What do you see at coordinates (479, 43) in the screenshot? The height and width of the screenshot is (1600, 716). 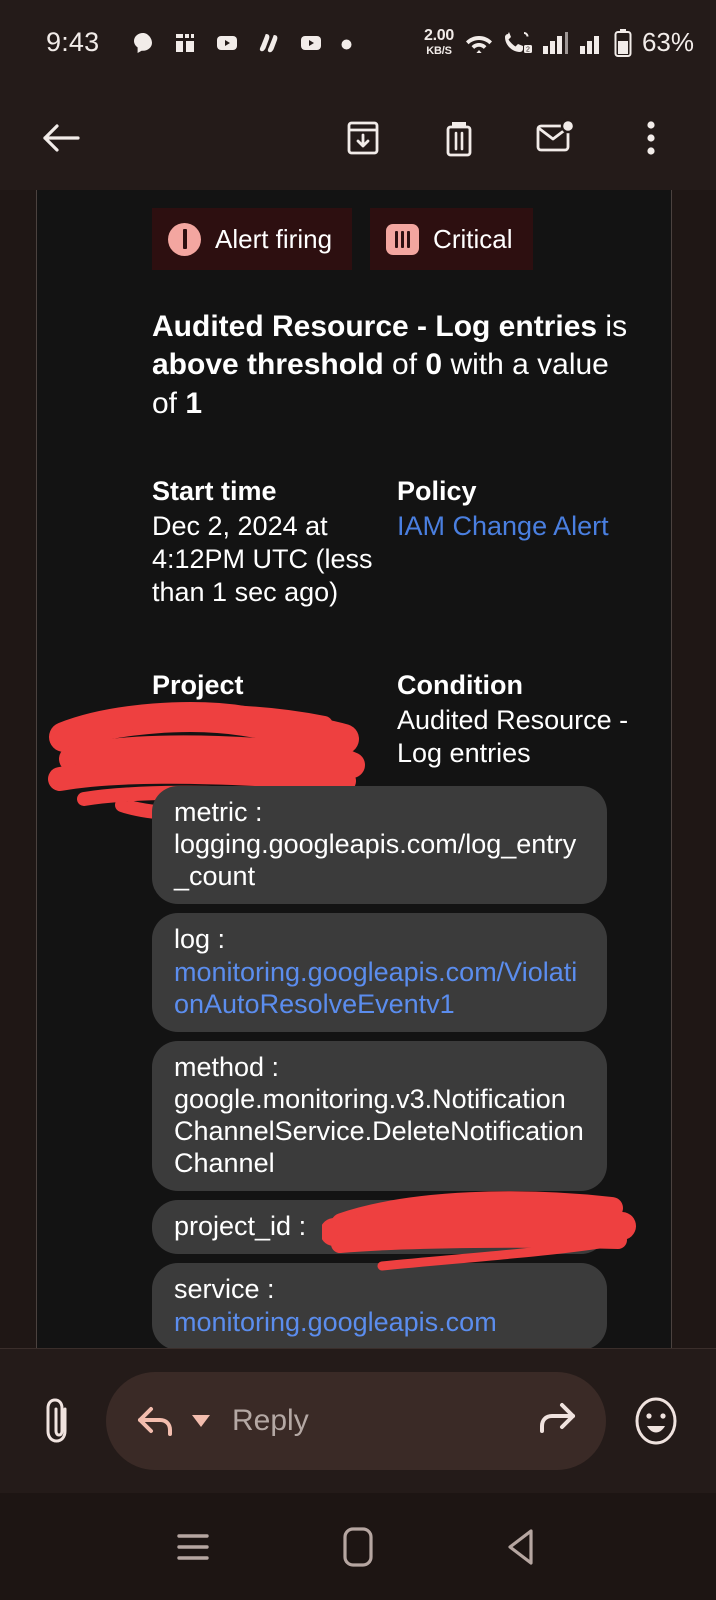 I see `wifi-icon` at bounding box center [479, 43].